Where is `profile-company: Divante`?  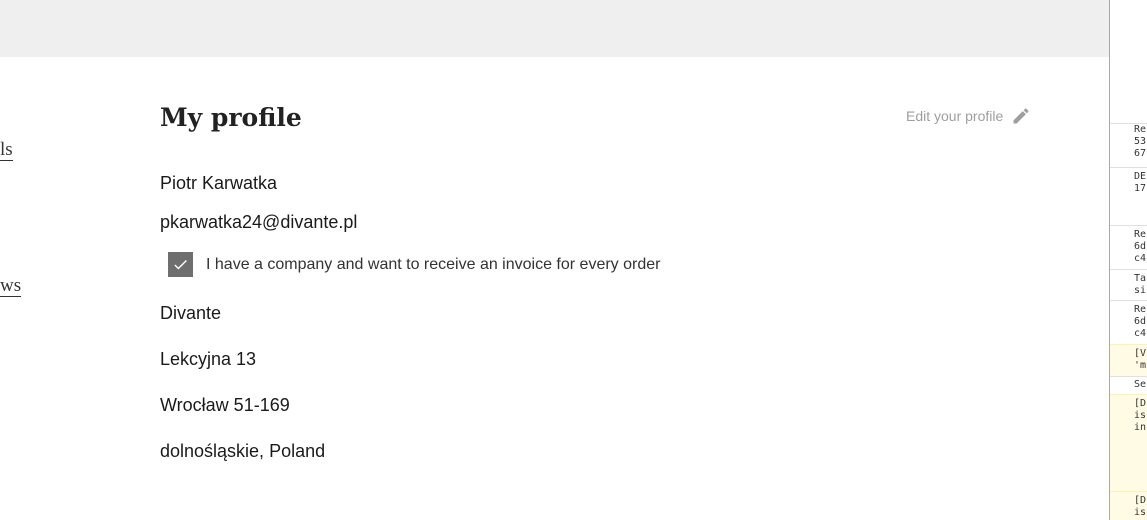 profile-company: Divante is located at coordinates (191, 313).